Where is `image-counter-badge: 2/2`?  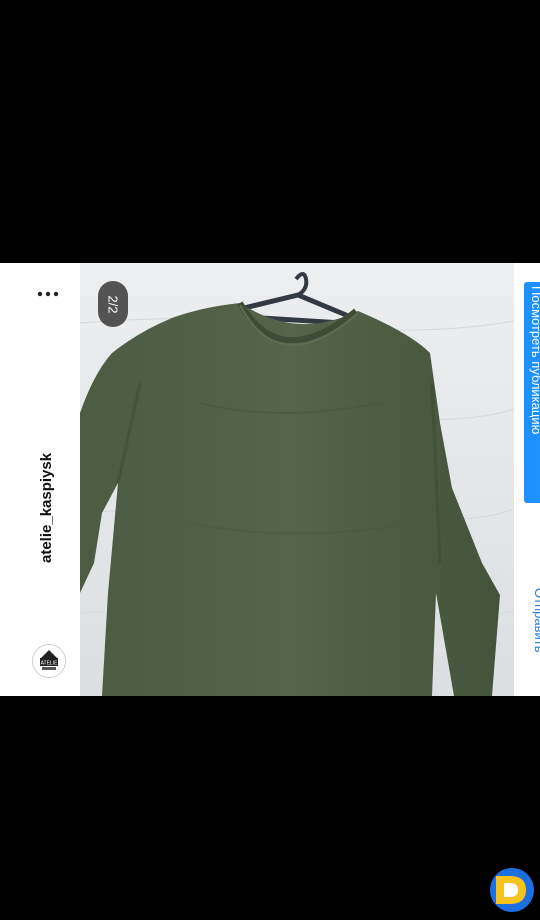 image-counter-badge: 2/2 is located at coordinates (113, 304).